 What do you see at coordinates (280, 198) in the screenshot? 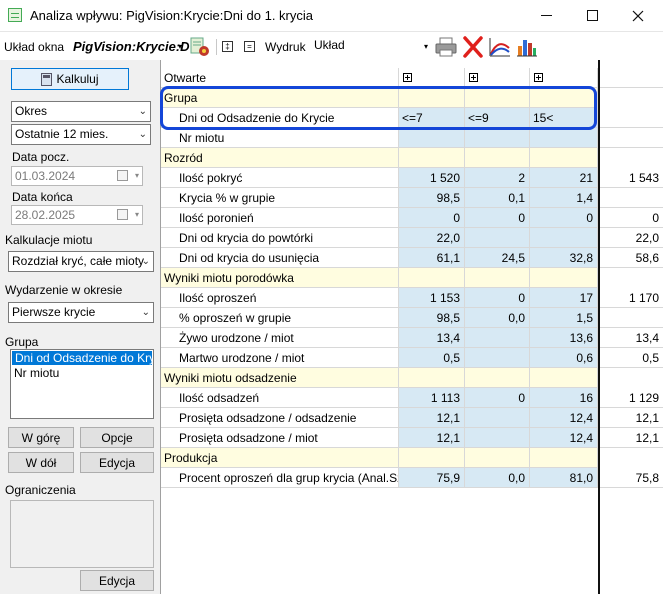
I see `row-label: Krycia % w grupie` at bounding box center [280, 198].